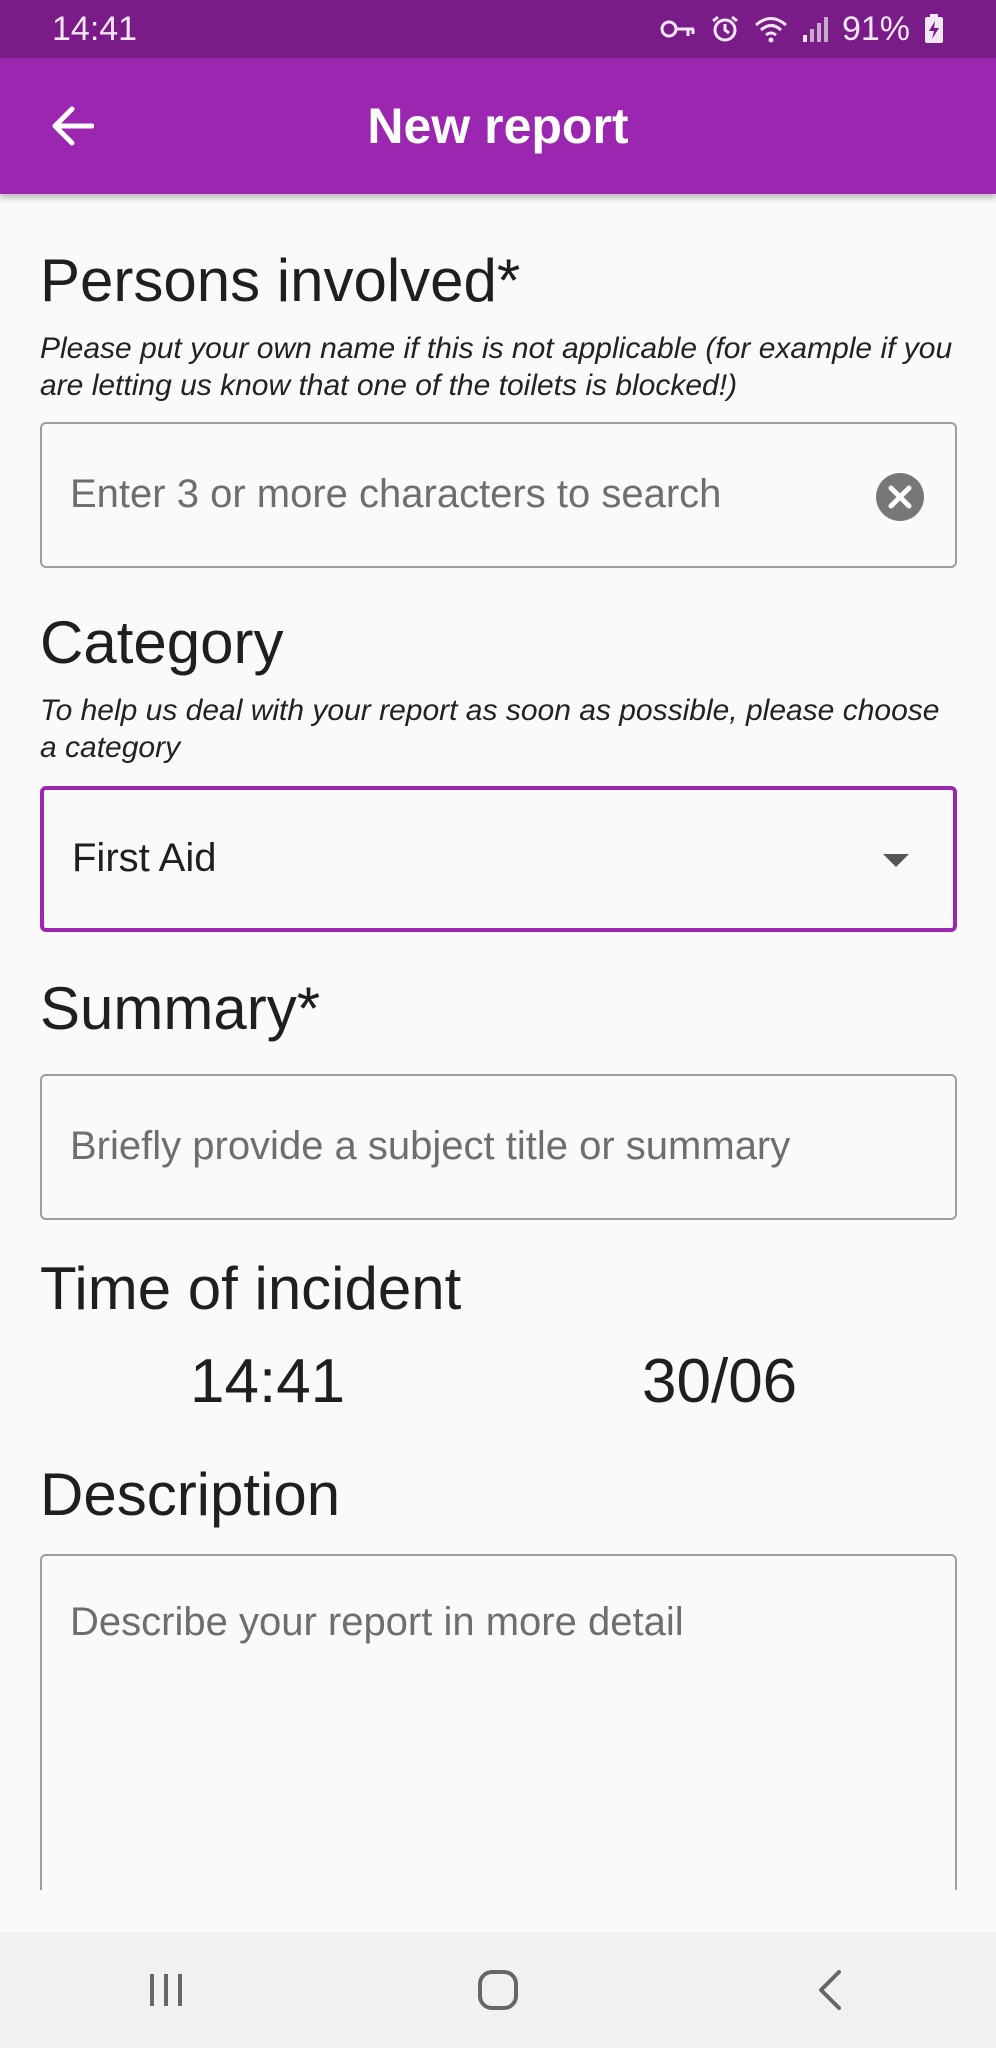 The width and height of the screenshot is (996, 2048). Describe the element at coordinates (677, 29) in the screenshot. I see `vpn-key-icon` at that location.